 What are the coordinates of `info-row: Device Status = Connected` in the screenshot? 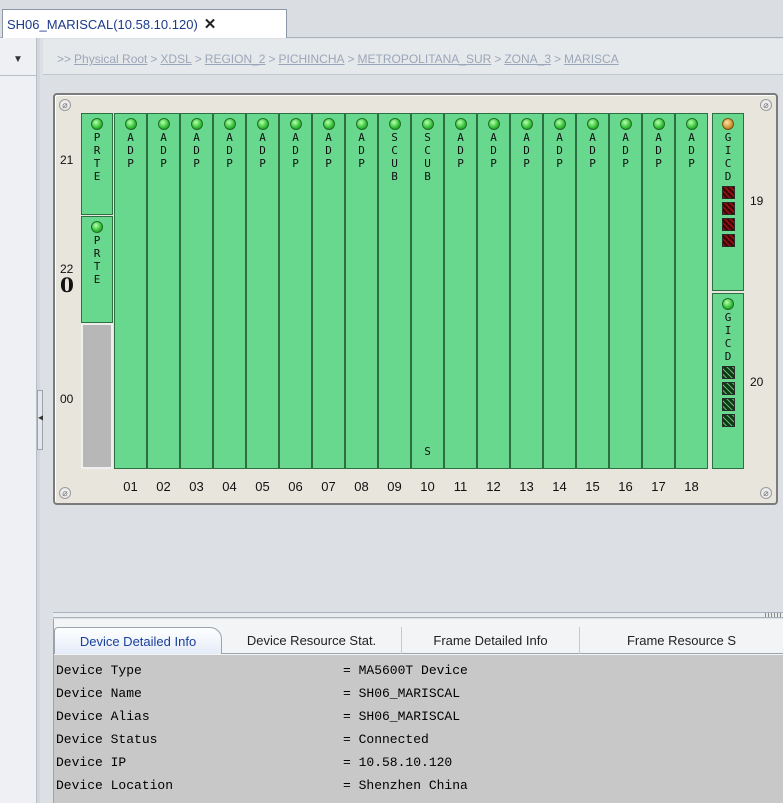 It's located at (418, 739).